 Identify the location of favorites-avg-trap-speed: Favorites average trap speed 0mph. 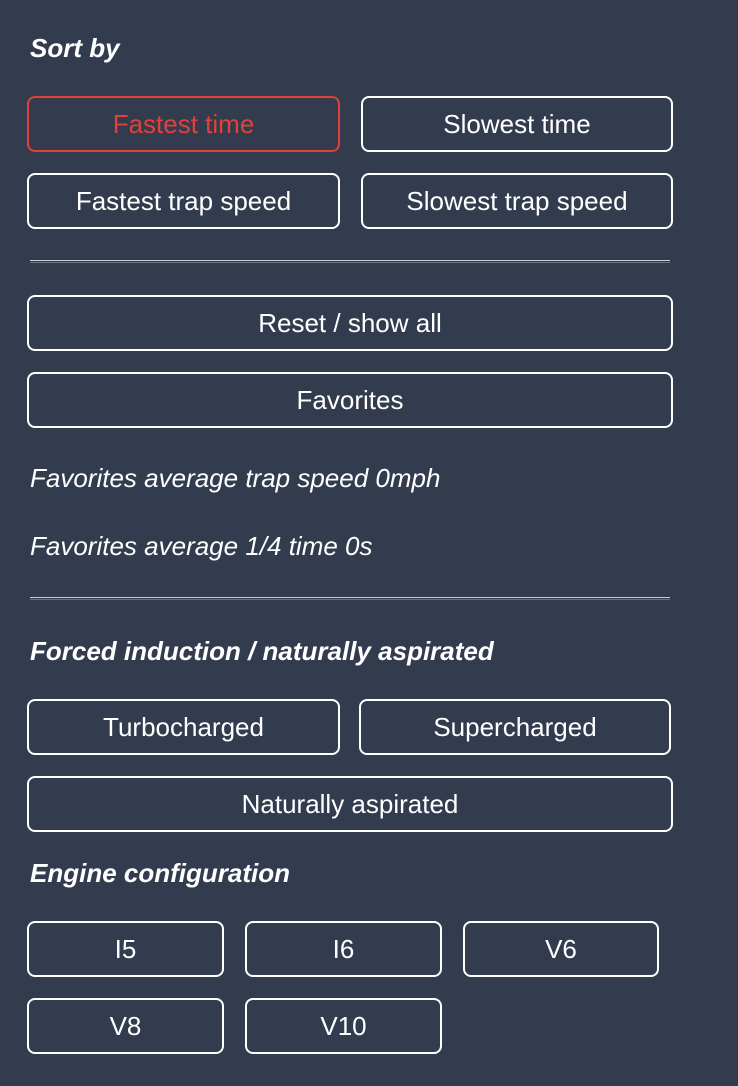
(235, 478).